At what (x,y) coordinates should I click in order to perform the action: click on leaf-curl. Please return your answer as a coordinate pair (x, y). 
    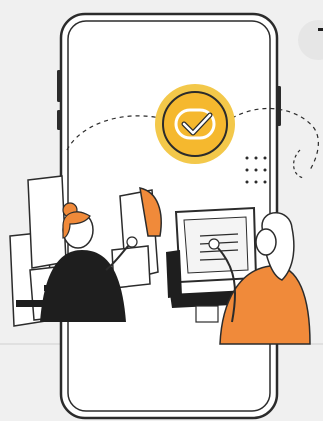
    Looking at the image, I should click on (299, 164).